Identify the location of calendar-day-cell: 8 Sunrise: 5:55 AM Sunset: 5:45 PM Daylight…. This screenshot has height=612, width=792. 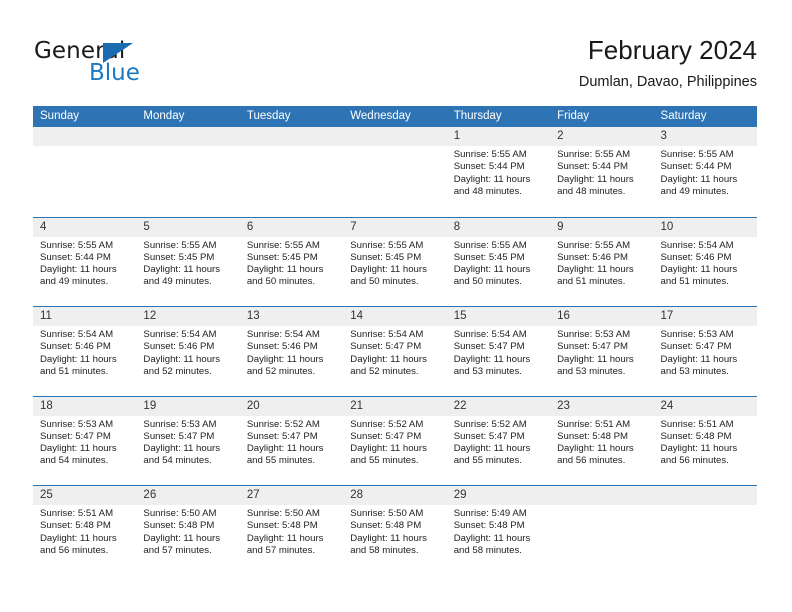
(498, 261).